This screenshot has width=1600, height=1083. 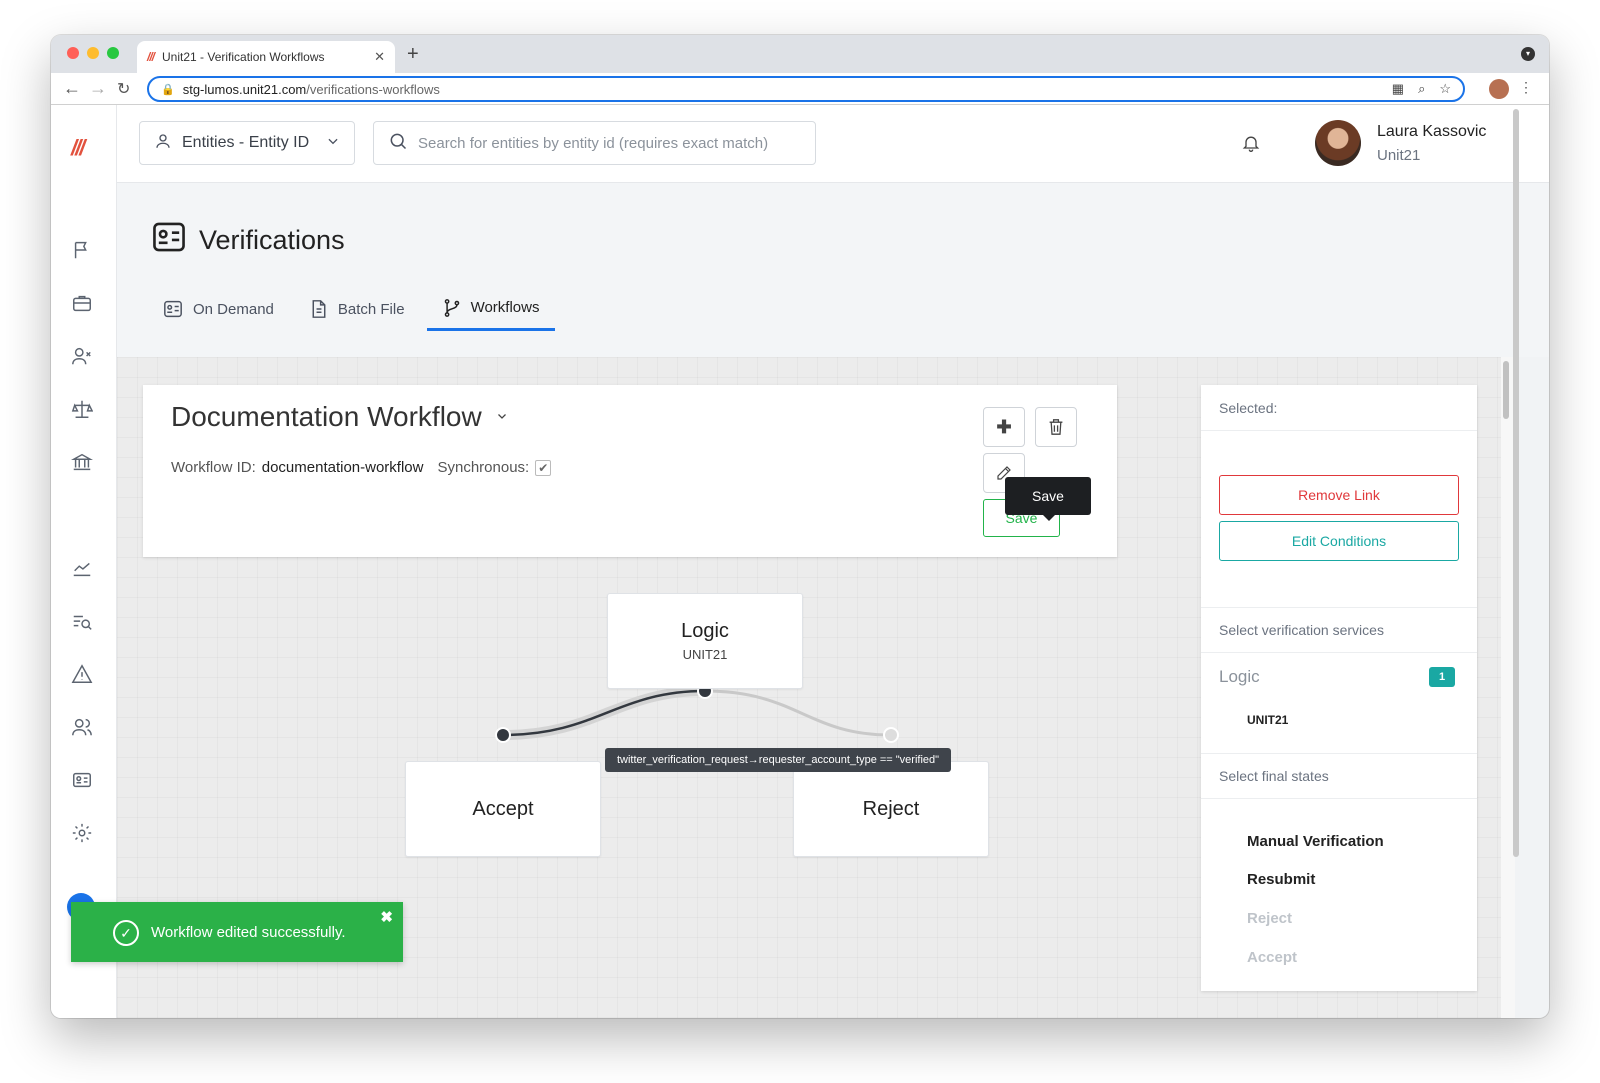 I want to click on favicon-icon: ///, so click(x=151, y=57).